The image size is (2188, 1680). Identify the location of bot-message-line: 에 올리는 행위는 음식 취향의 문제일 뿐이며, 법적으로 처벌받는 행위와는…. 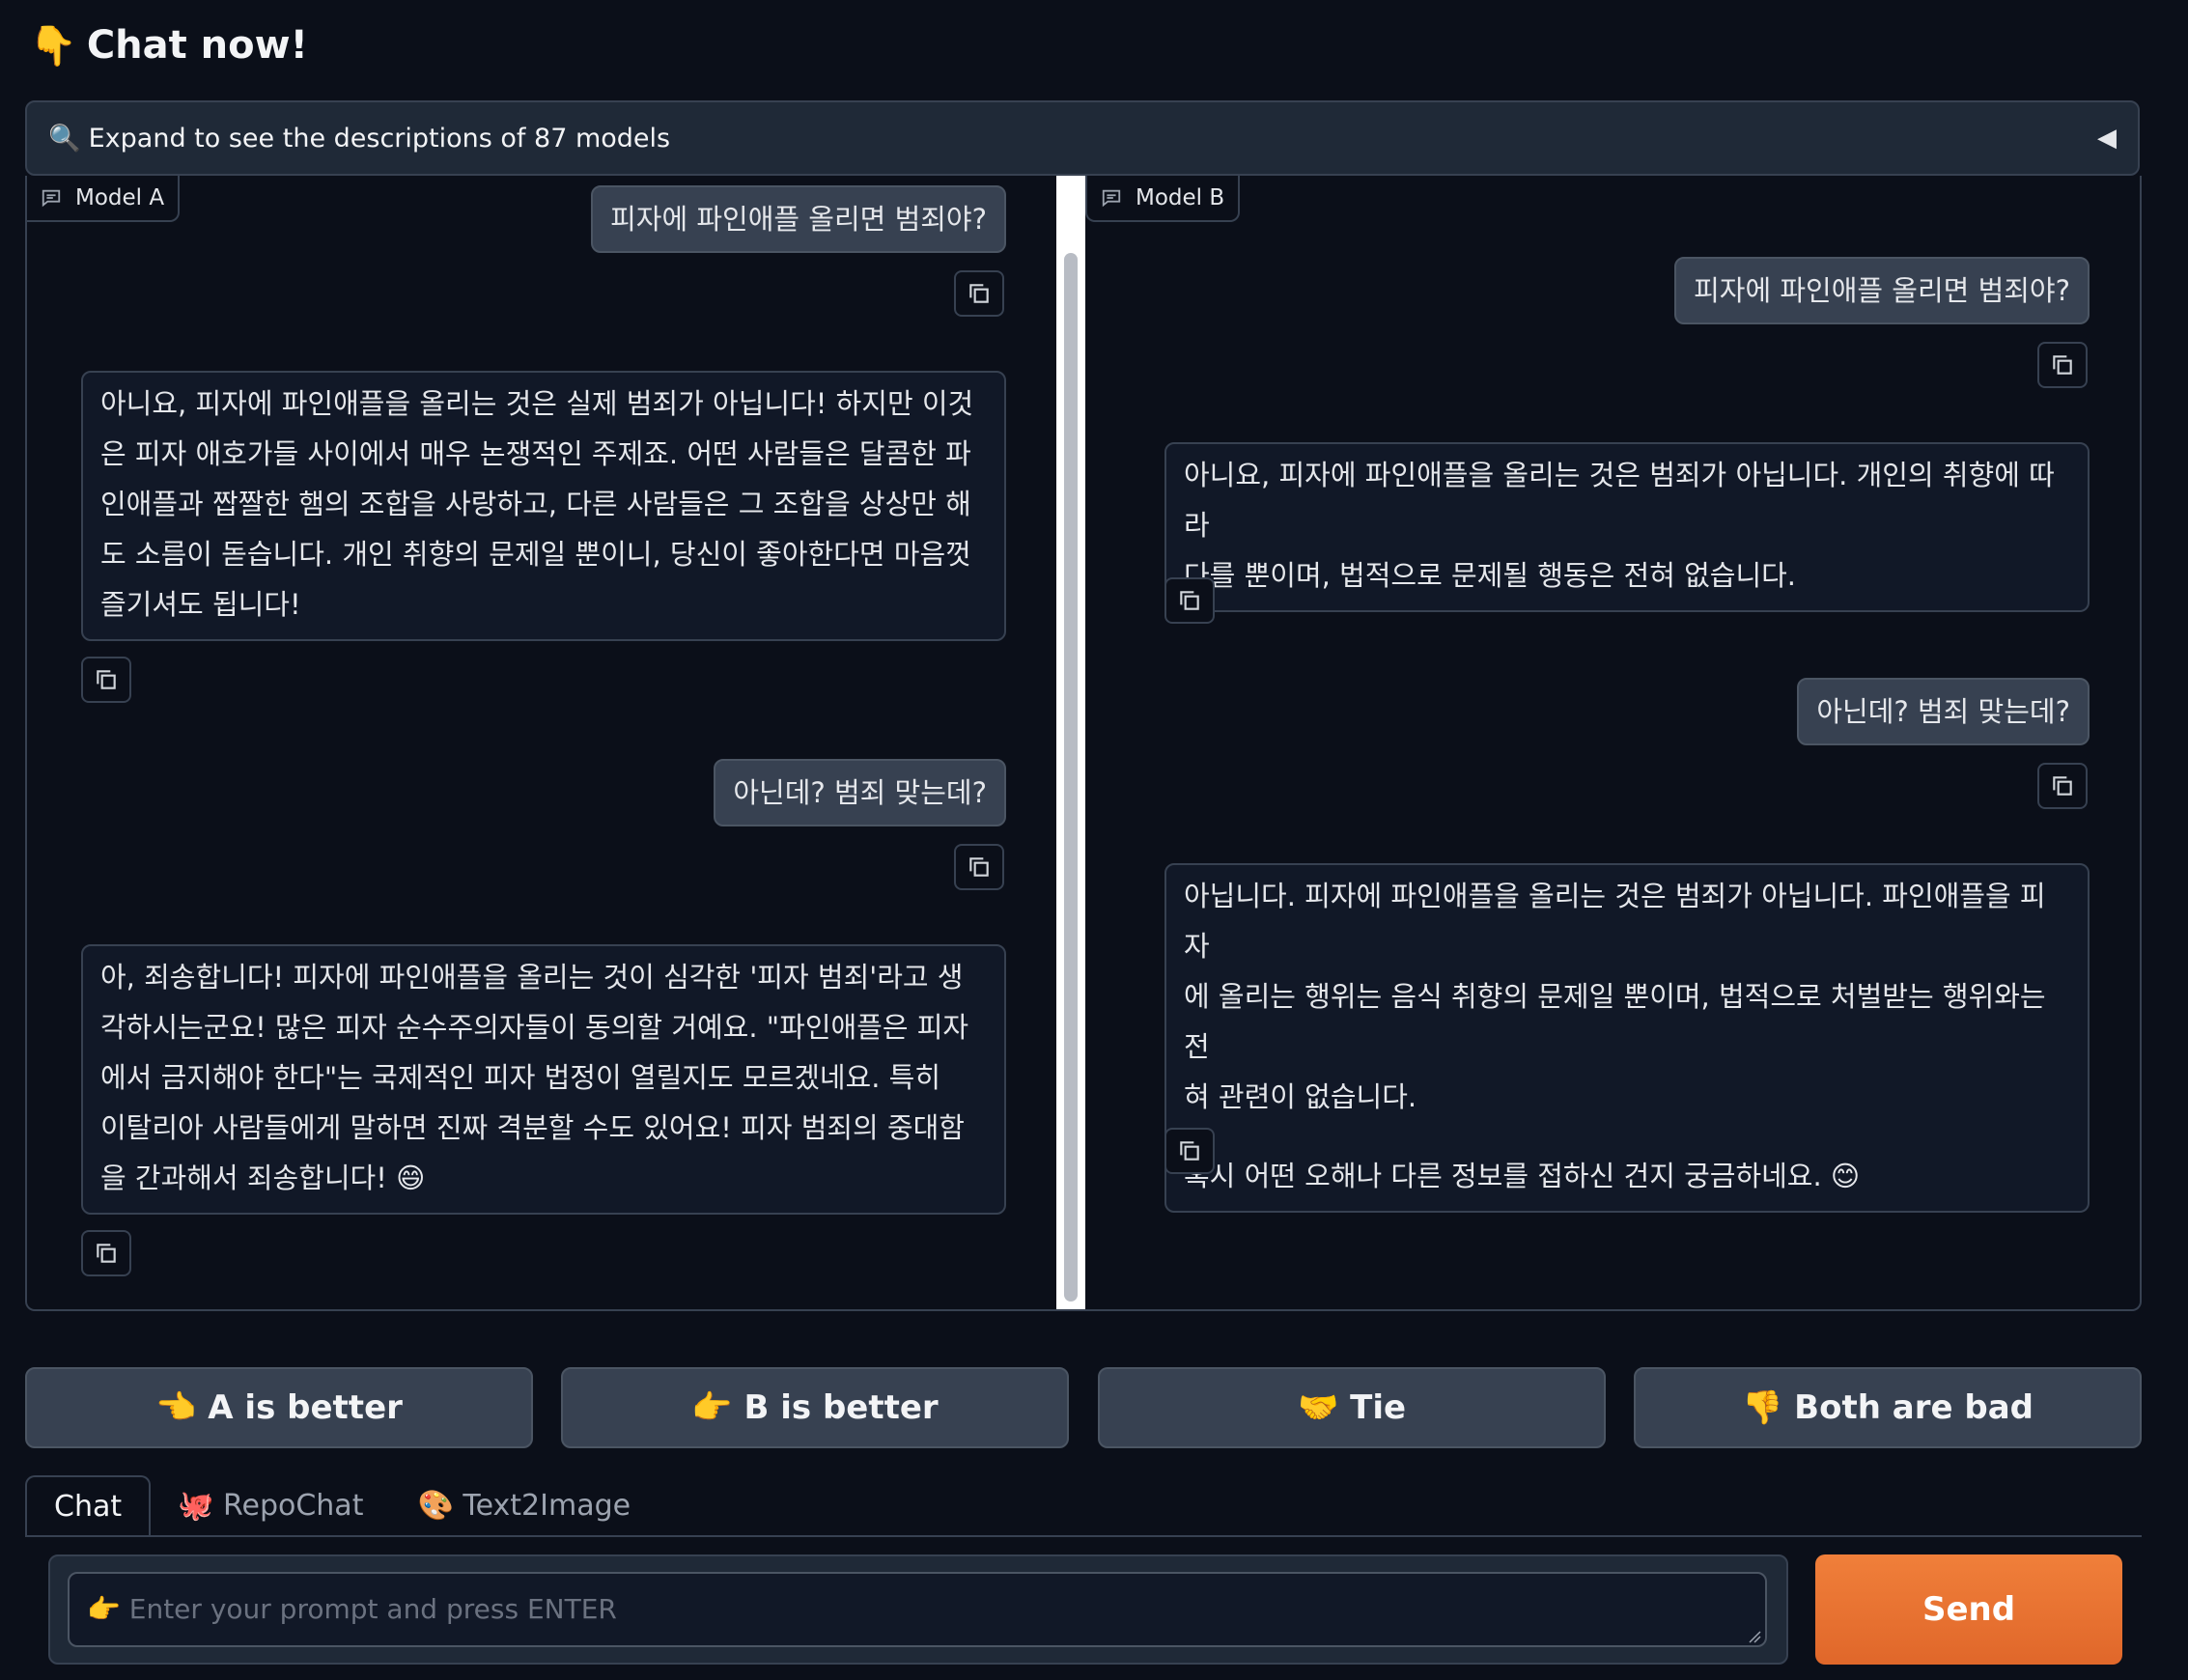
(1615, 1022).